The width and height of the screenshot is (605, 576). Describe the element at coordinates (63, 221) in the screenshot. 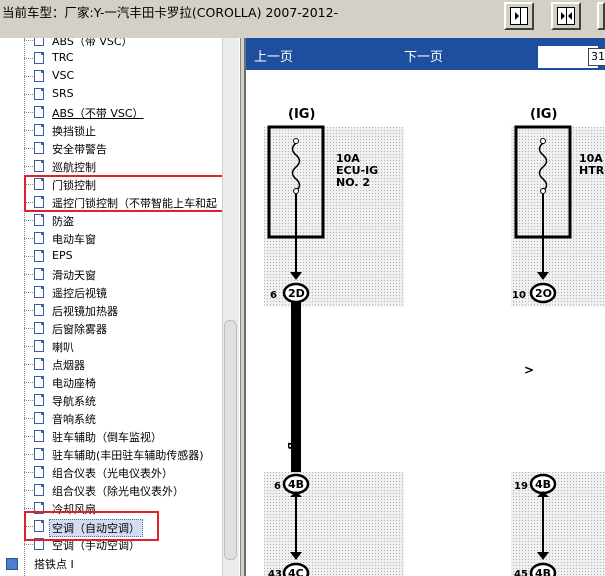

I see `tree-item-label: 防盗` at that location.